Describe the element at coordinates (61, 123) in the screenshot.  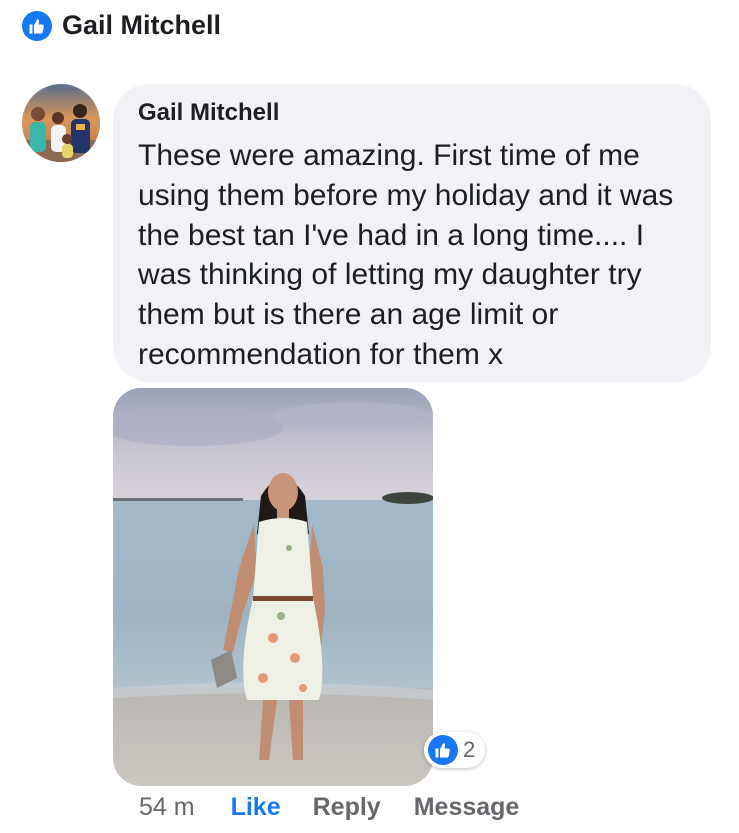
I see `avatar` at that location.